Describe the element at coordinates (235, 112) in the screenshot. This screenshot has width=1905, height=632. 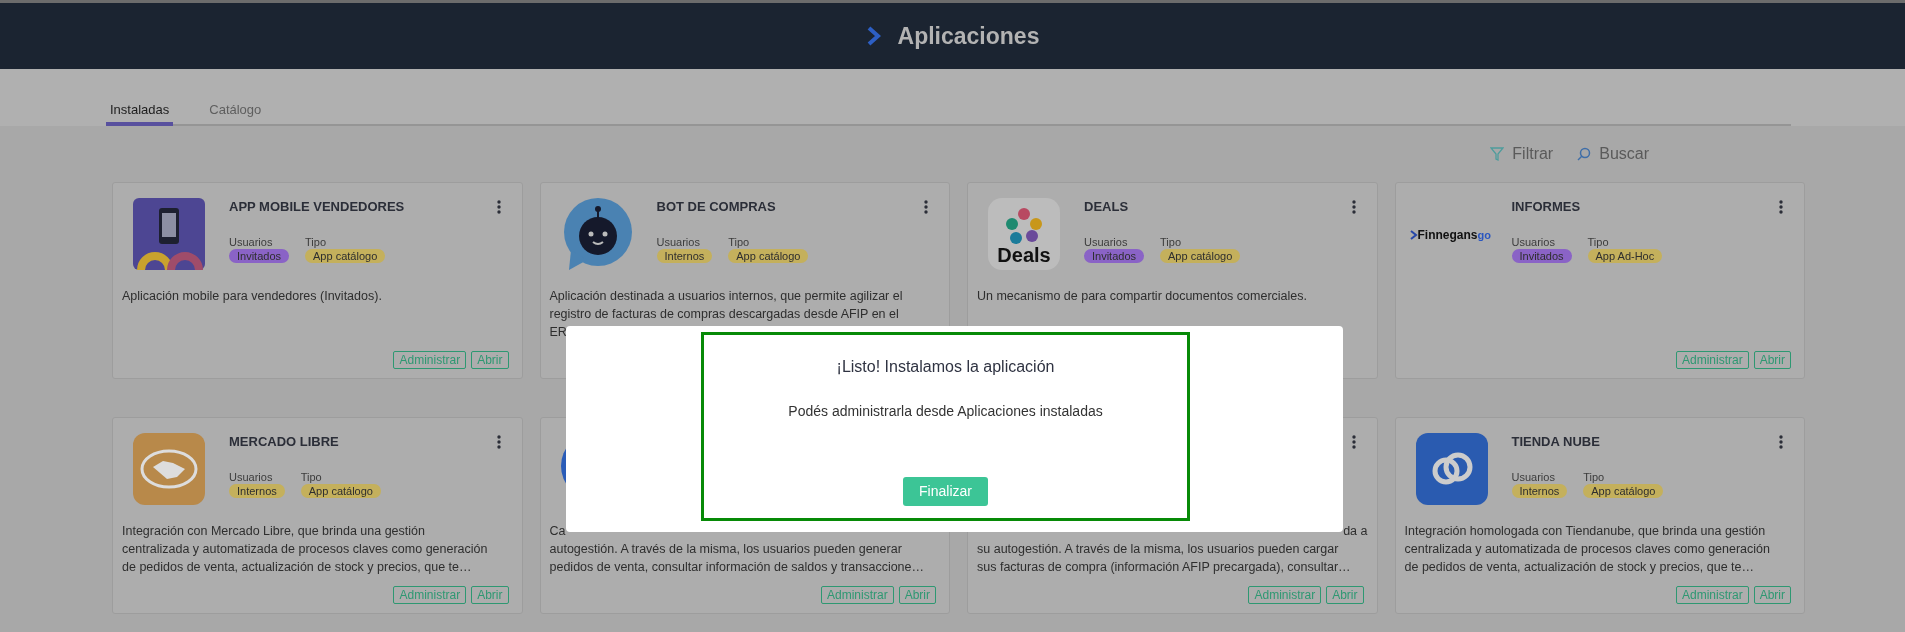
I see `tab: Catálogo` at that location.